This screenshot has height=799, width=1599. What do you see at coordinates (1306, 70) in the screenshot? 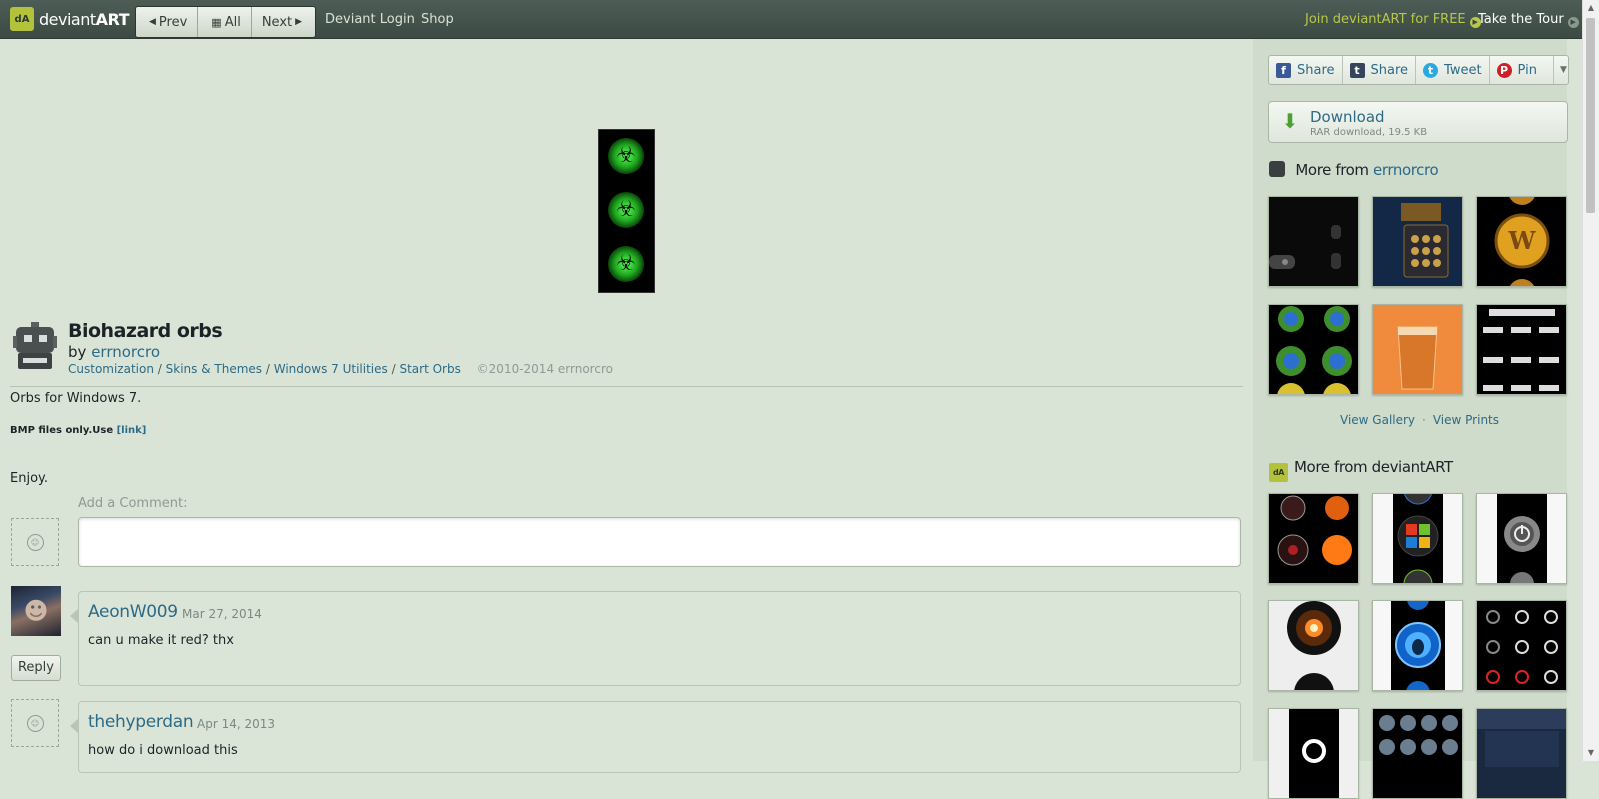
I see `facebook-share-button: f Share` at bounding box center [1306, 70].